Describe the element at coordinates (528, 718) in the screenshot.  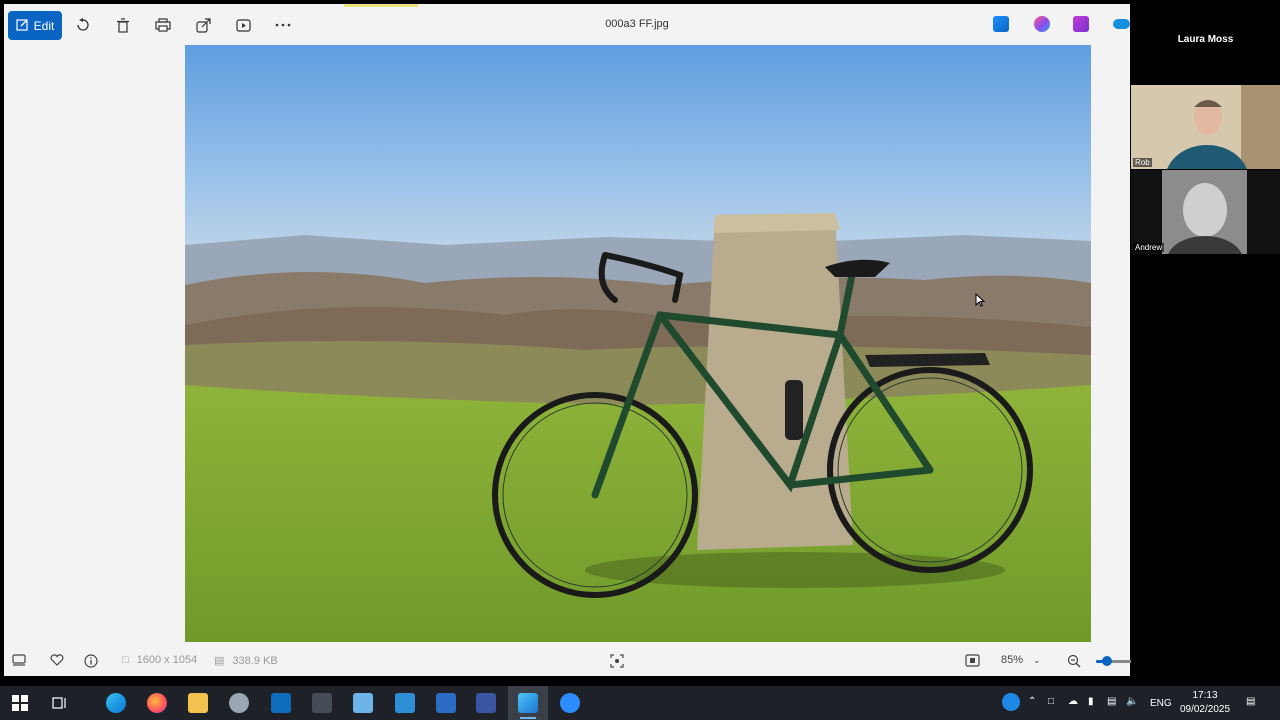
I see `active-indicator` at that location.